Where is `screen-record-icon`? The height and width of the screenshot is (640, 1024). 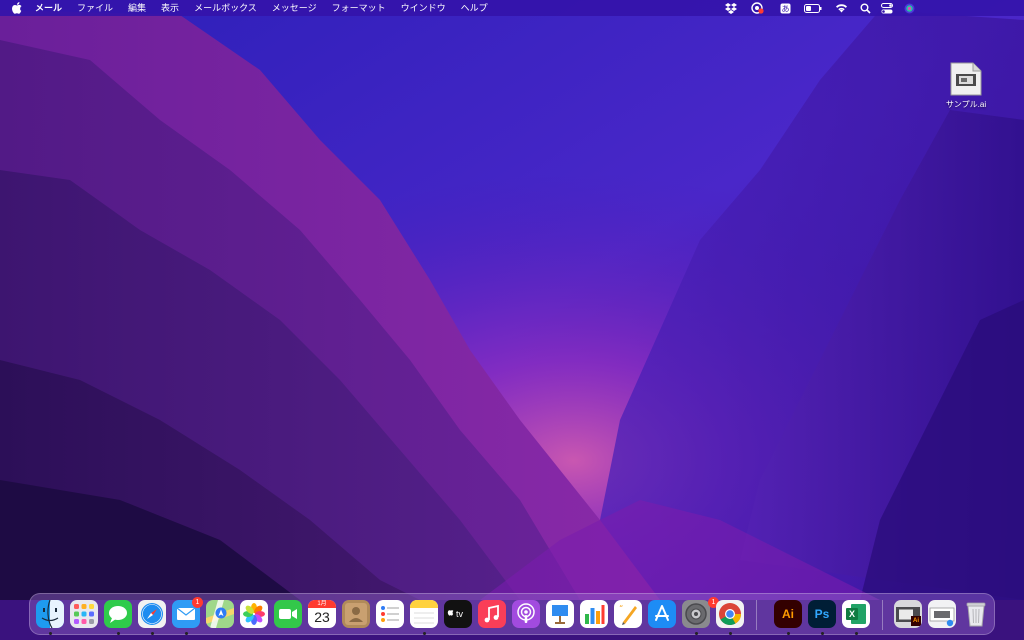 screen-record-icon is located at coordinates (757, 8).